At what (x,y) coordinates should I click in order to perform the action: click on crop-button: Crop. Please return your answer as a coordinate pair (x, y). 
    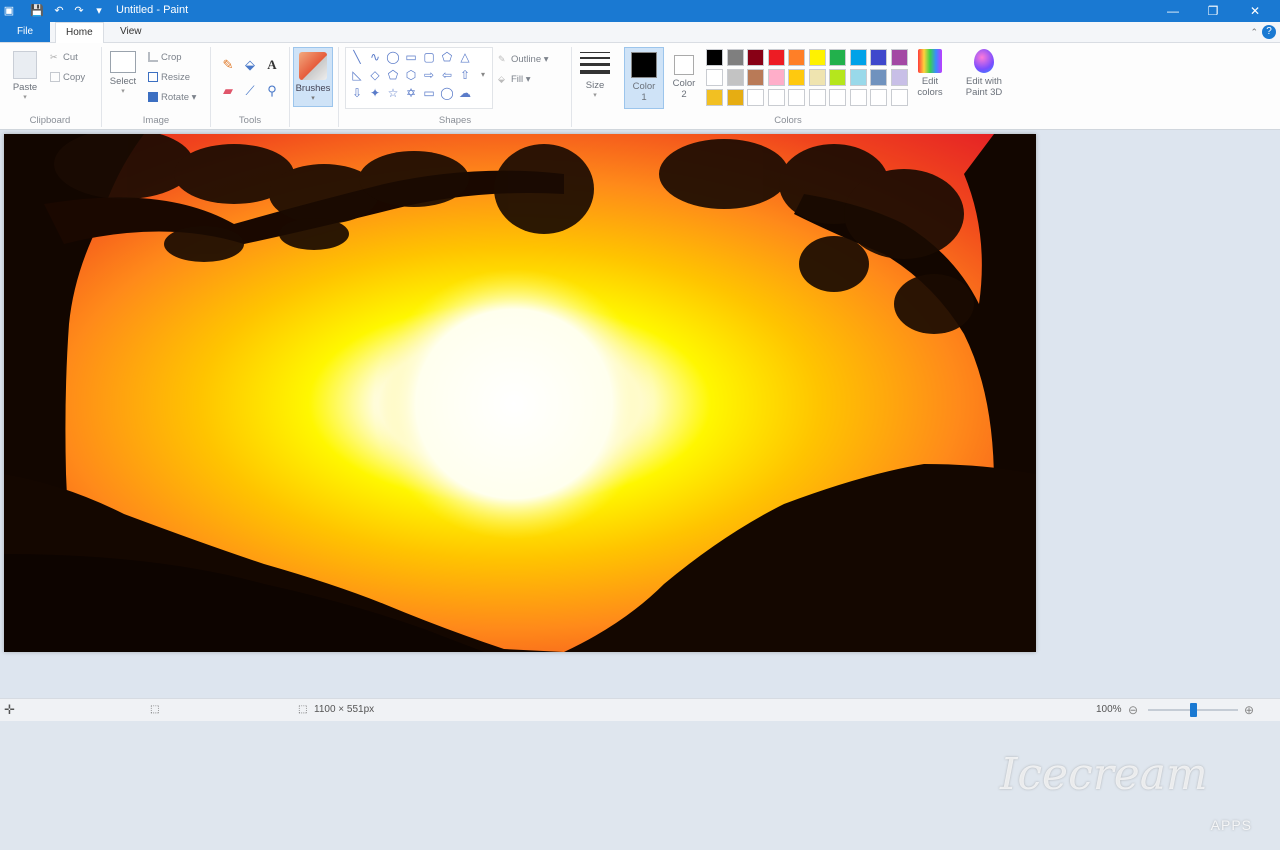
    Looking at the image, I should click on (165, 58).